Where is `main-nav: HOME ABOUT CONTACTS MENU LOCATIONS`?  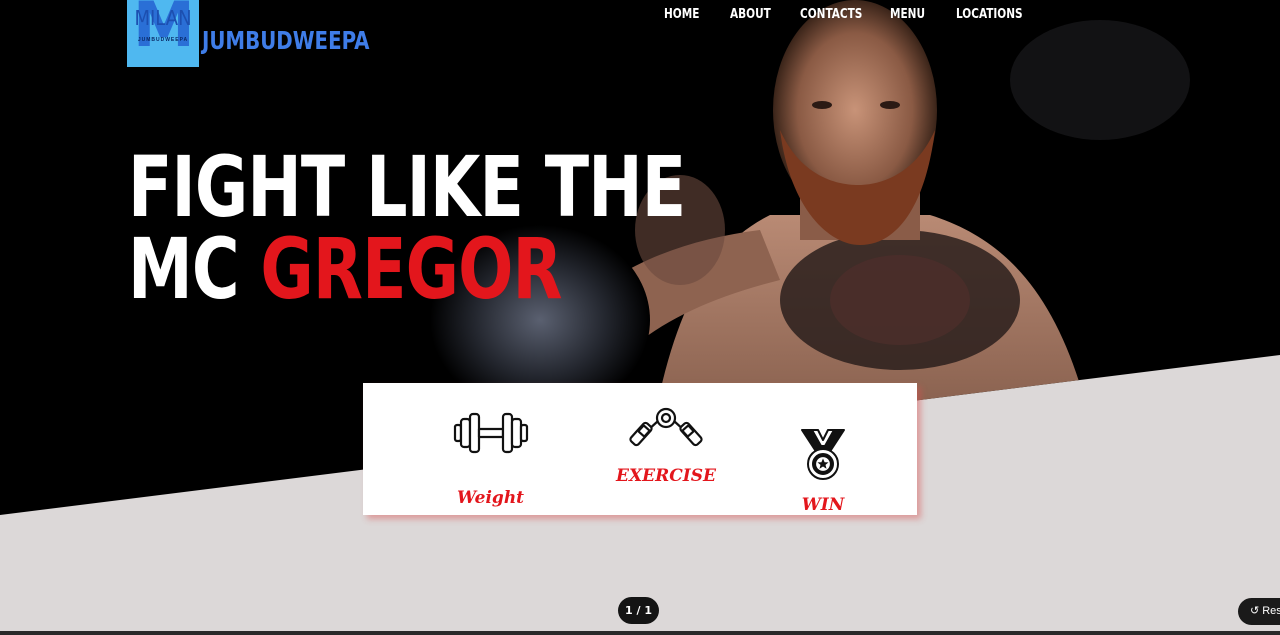 main-nav: HOME ABOUT CONTACTS MENU LOCATIONS is located at coordinates (640, 17).